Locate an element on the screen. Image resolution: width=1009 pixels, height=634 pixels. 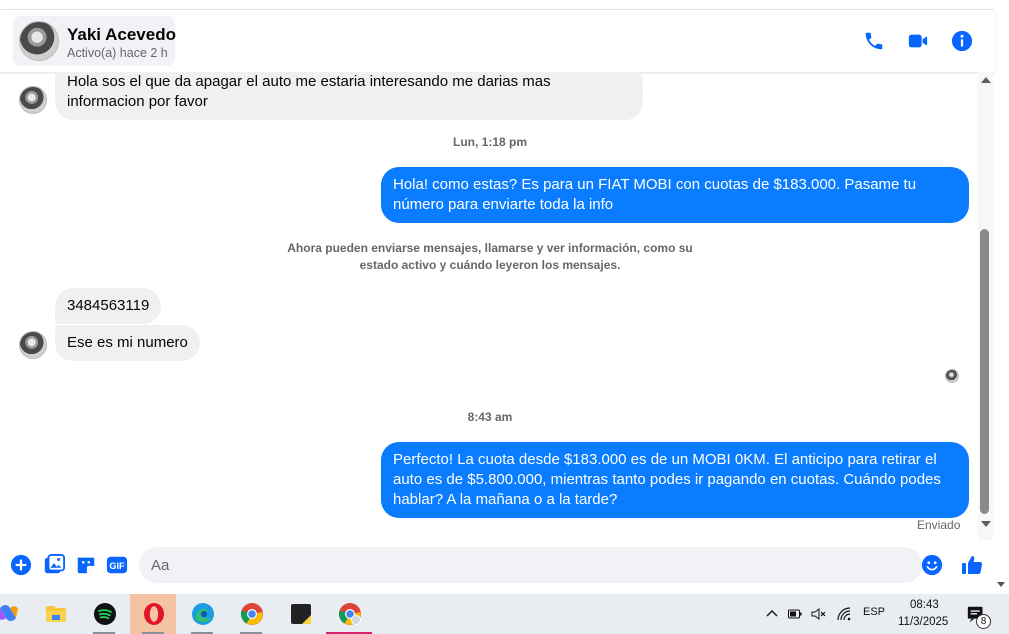
phone-icon is located at coordinates (874, 41).